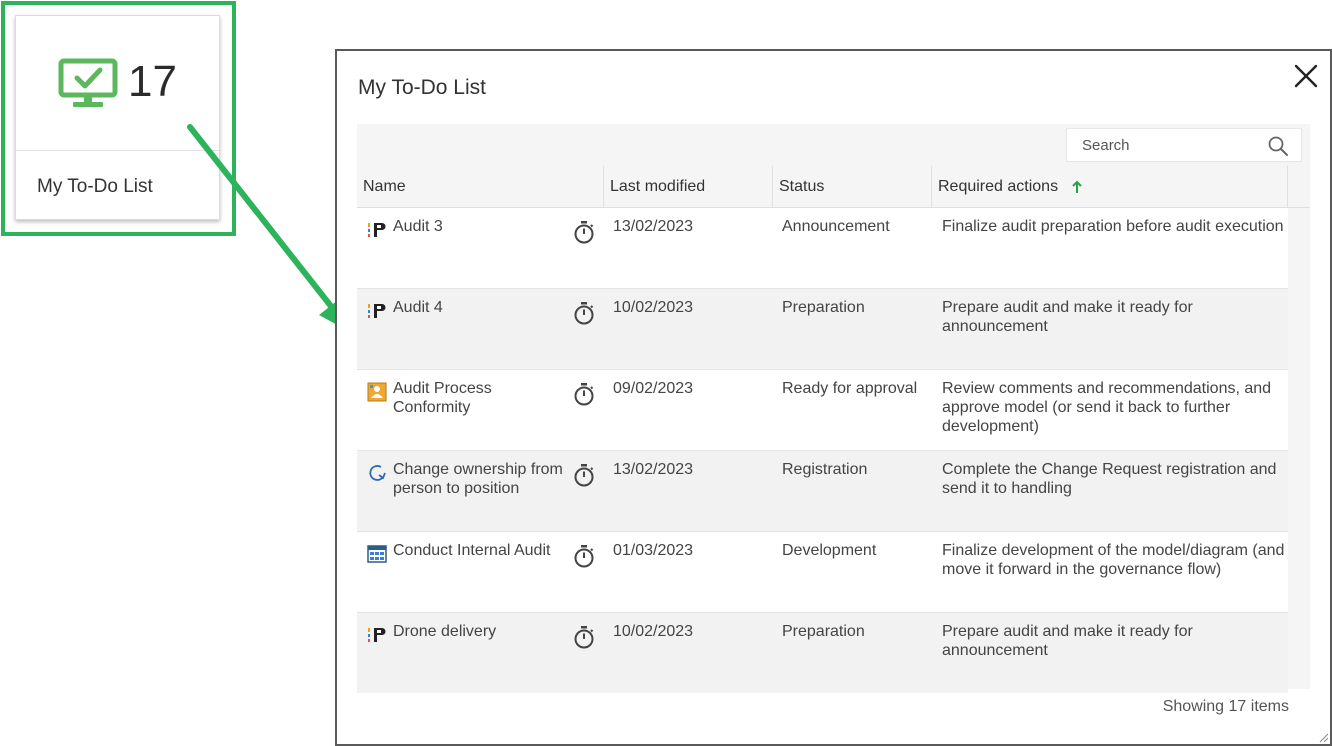  Describe the element at coordinates (653, 550) in the screenshot. I see `last-modified: 01/03/2023` at that location.